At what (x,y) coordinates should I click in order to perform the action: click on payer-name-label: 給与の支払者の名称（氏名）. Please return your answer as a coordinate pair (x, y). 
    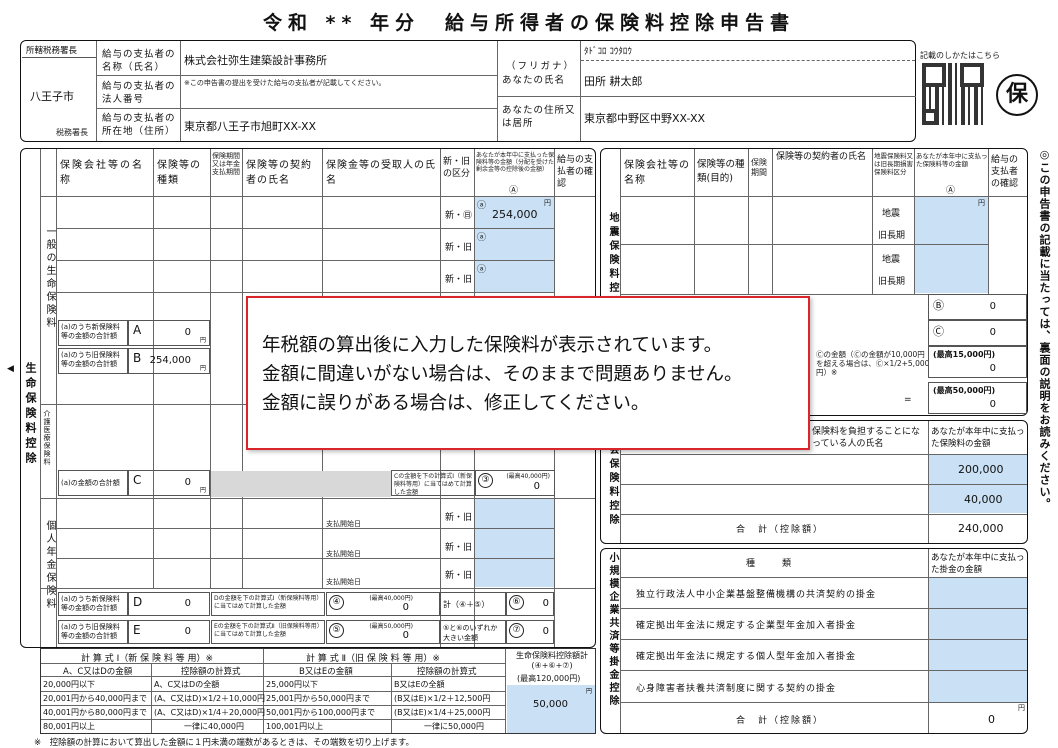
    Looking at the image, I should click on (139, 61).